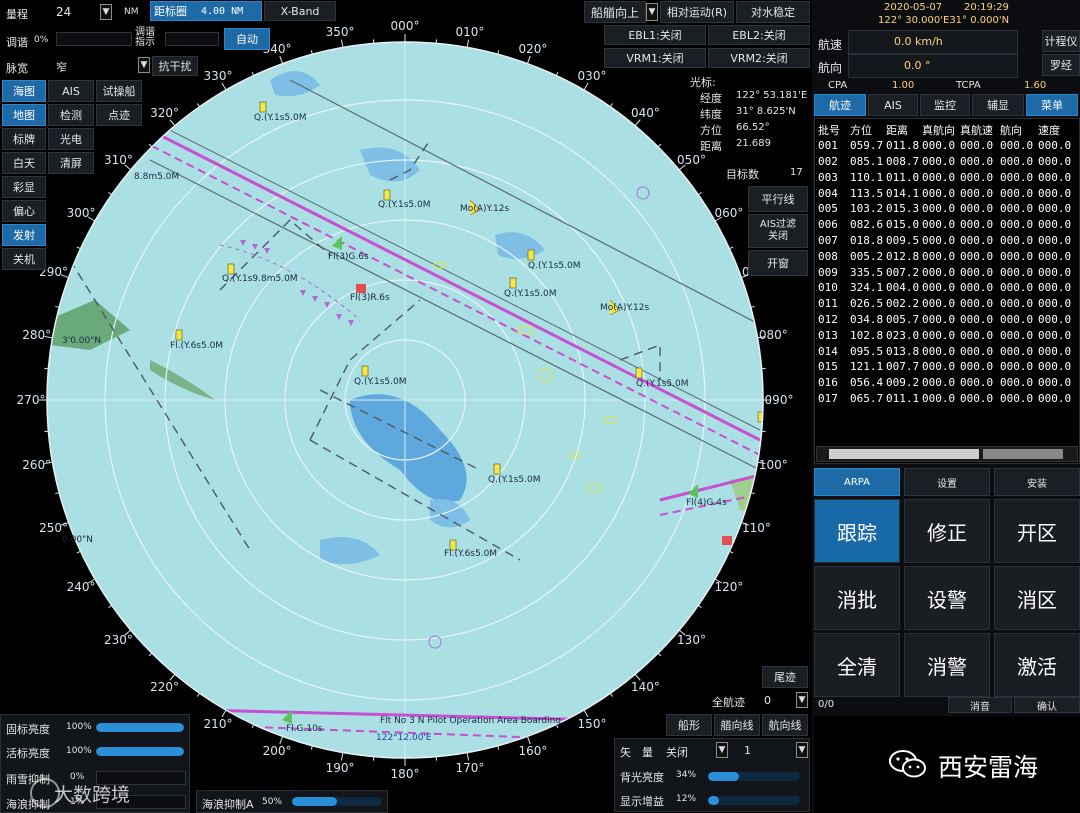 Image resolution: width=1080 pixels, height=813 pixels. Describe the element at coordinates (140, 751) in the screenshot. I see `live-brightness-slider` at that location.